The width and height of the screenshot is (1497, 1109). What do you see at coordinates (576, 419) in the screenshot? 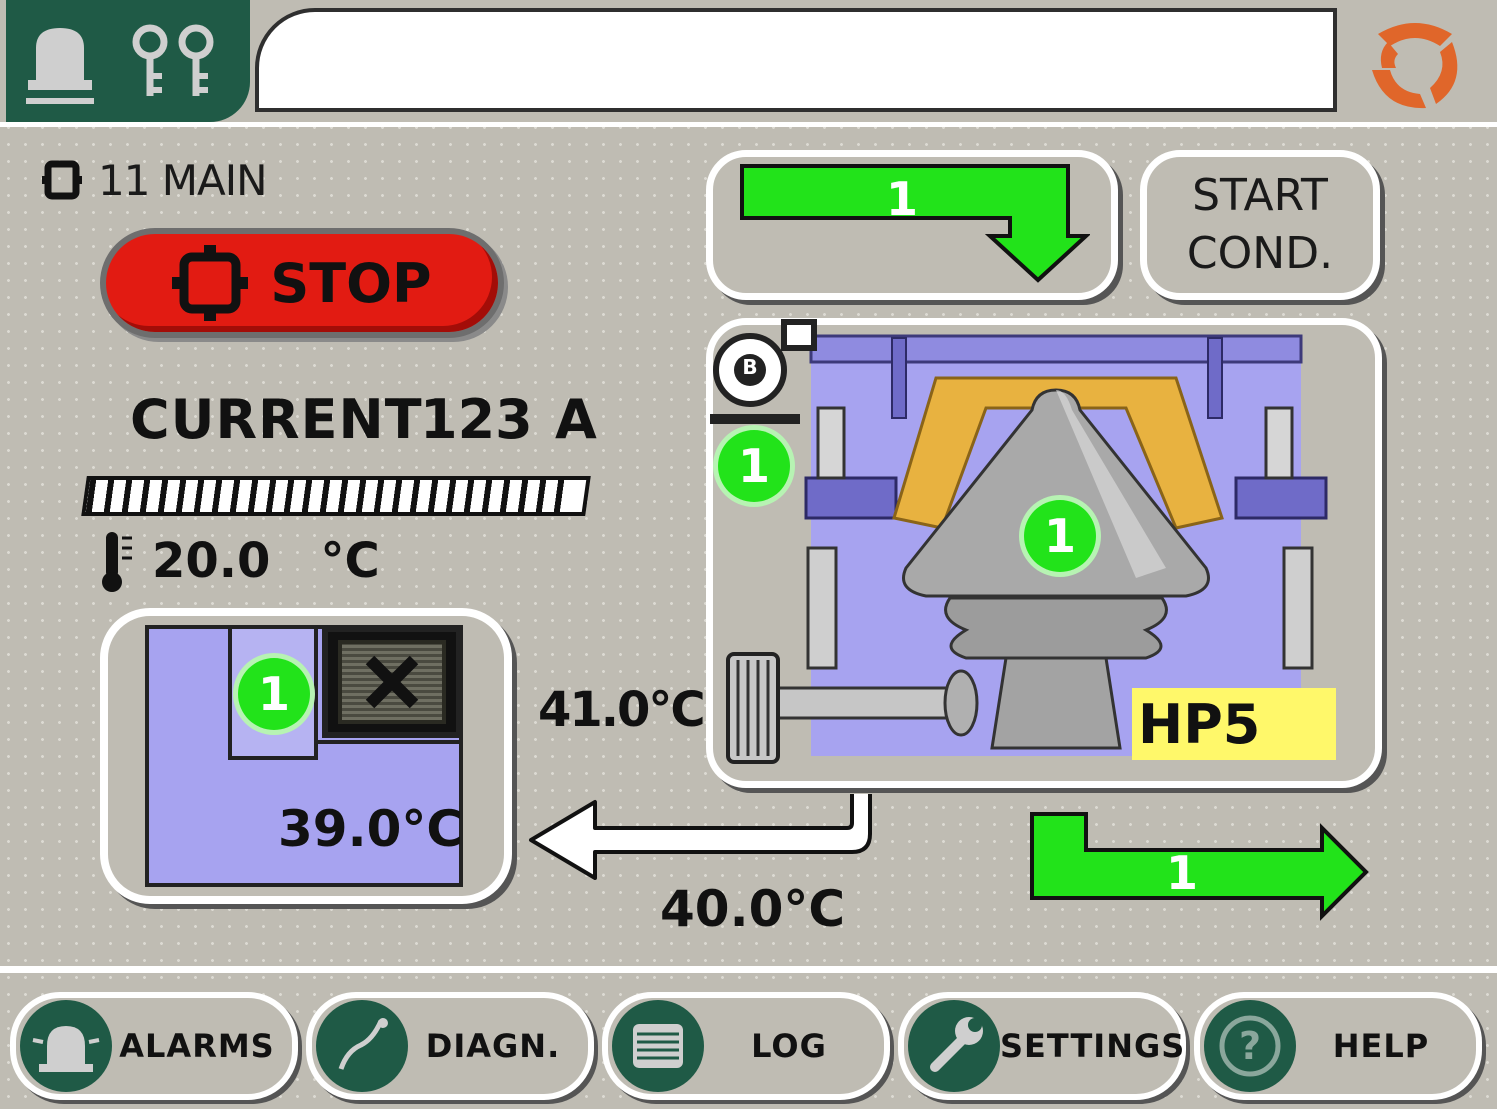
I see `current-unit: A` at bounding box center [576, 419].